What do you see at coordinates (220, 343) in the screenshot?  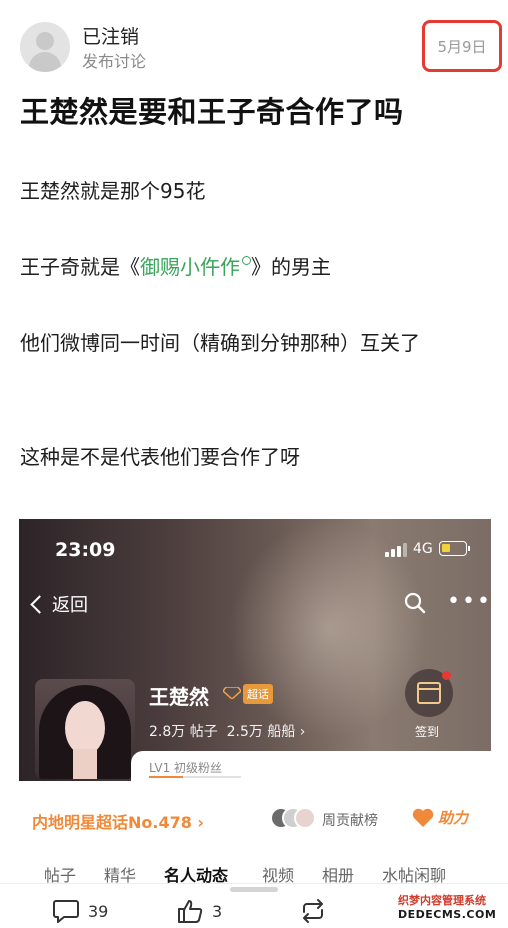 I see `paragraph-3: 他们微博同一时间（精确到分钟那种）互关了` at bounding box center [220, 343].